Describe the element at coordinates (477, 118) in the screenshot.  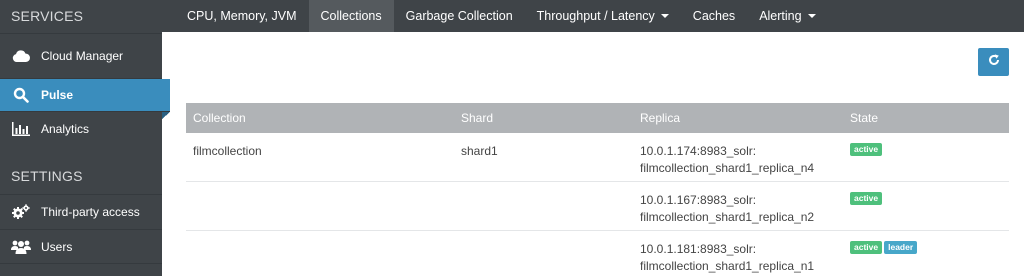
I see `column-header-shard: Shard` at that location.